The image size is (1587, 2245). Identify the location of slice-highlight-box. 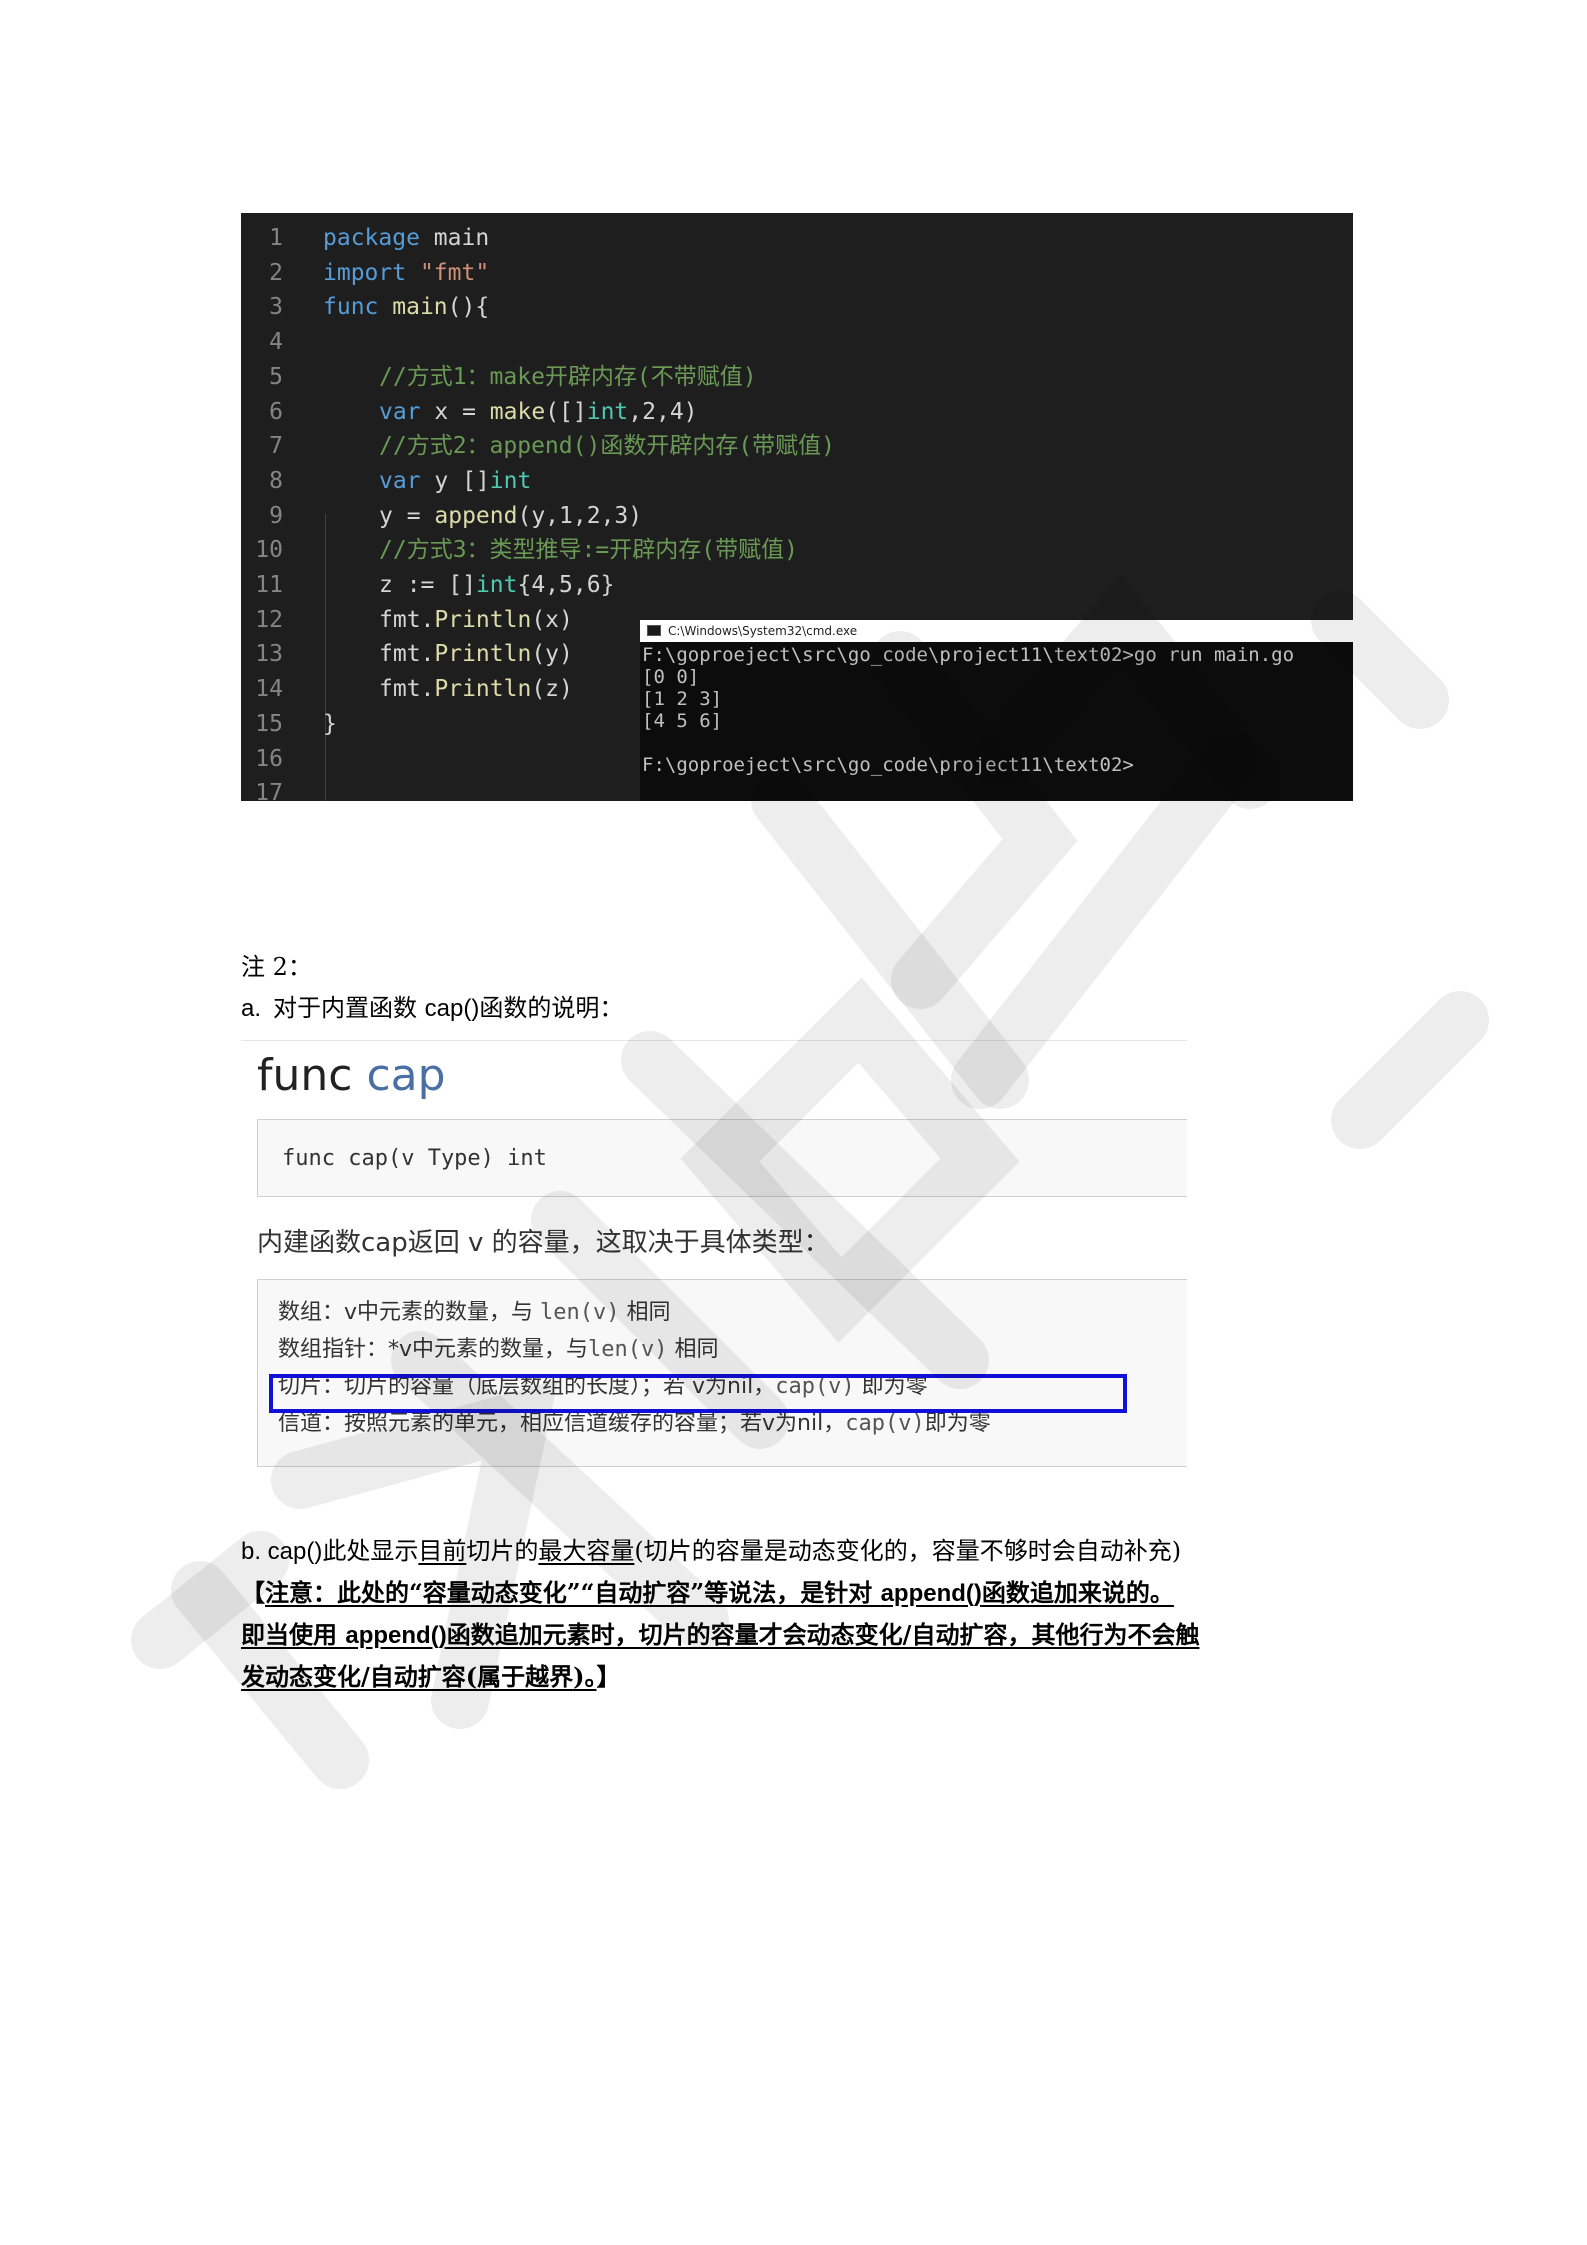
(698, 1393).